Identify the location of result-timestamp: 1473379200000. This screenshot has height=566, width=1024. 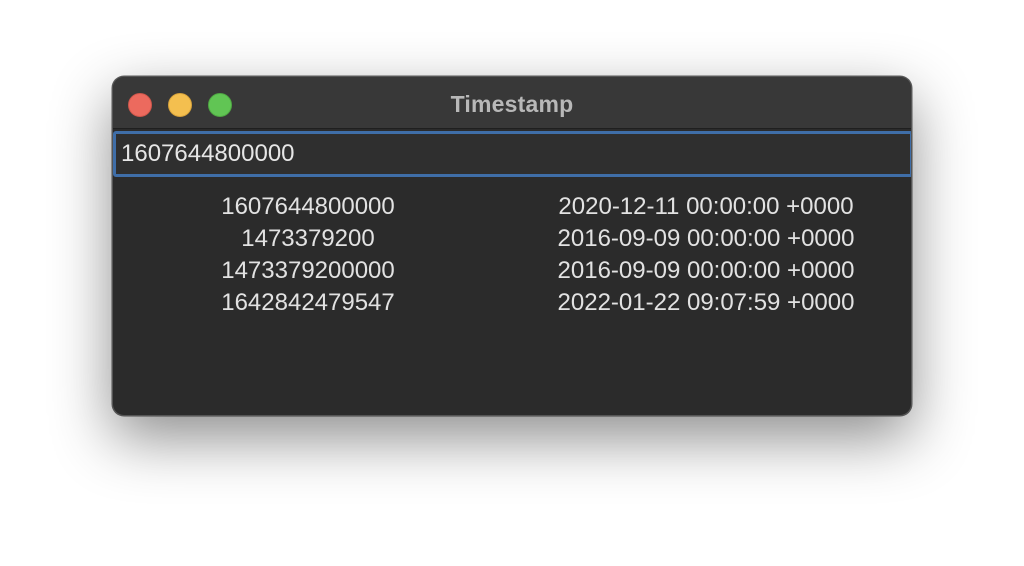
(308, 270).